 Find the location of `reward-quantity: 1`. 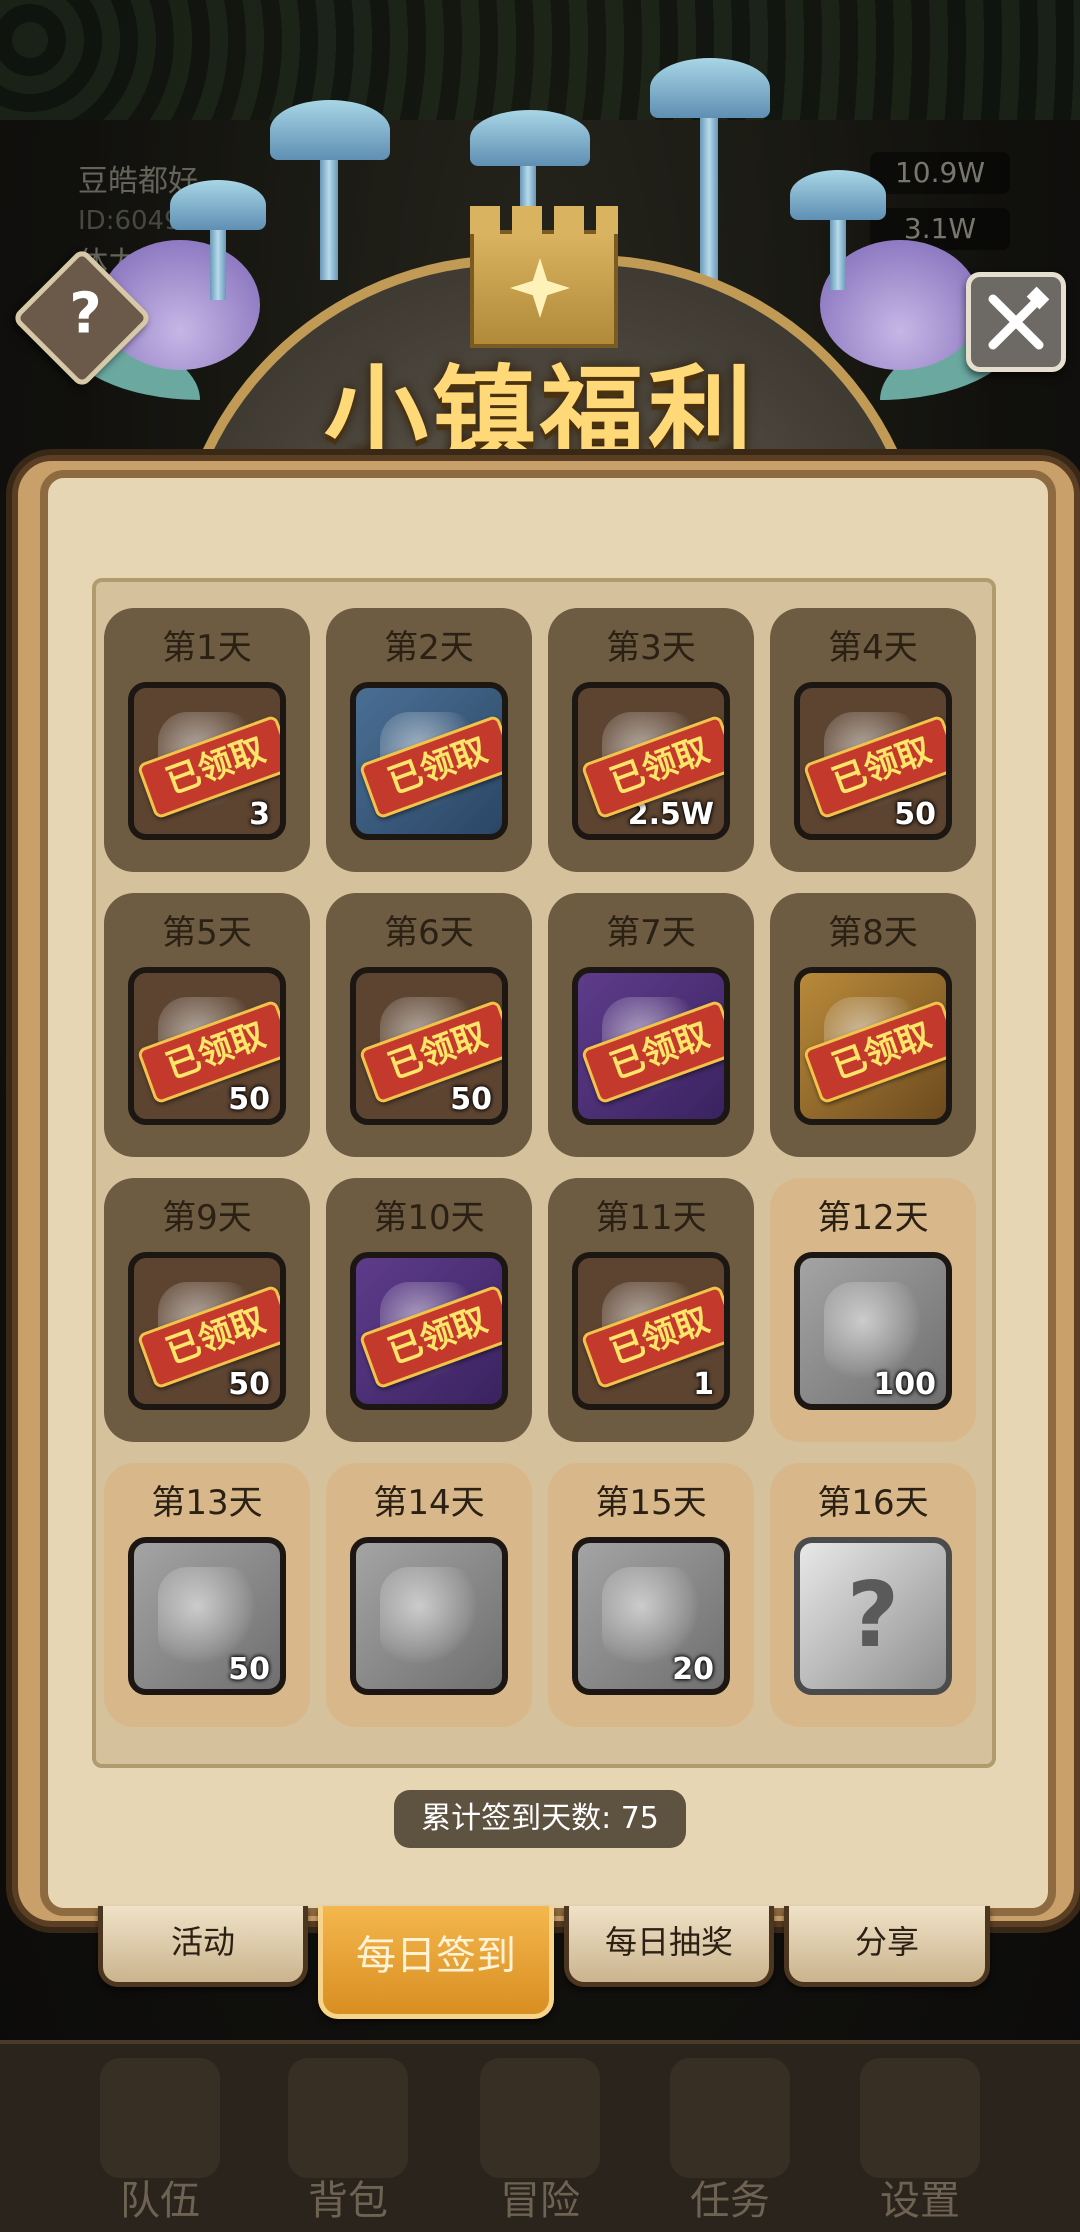

reward-quantity: 1 is located at coordinates (703, 1384).